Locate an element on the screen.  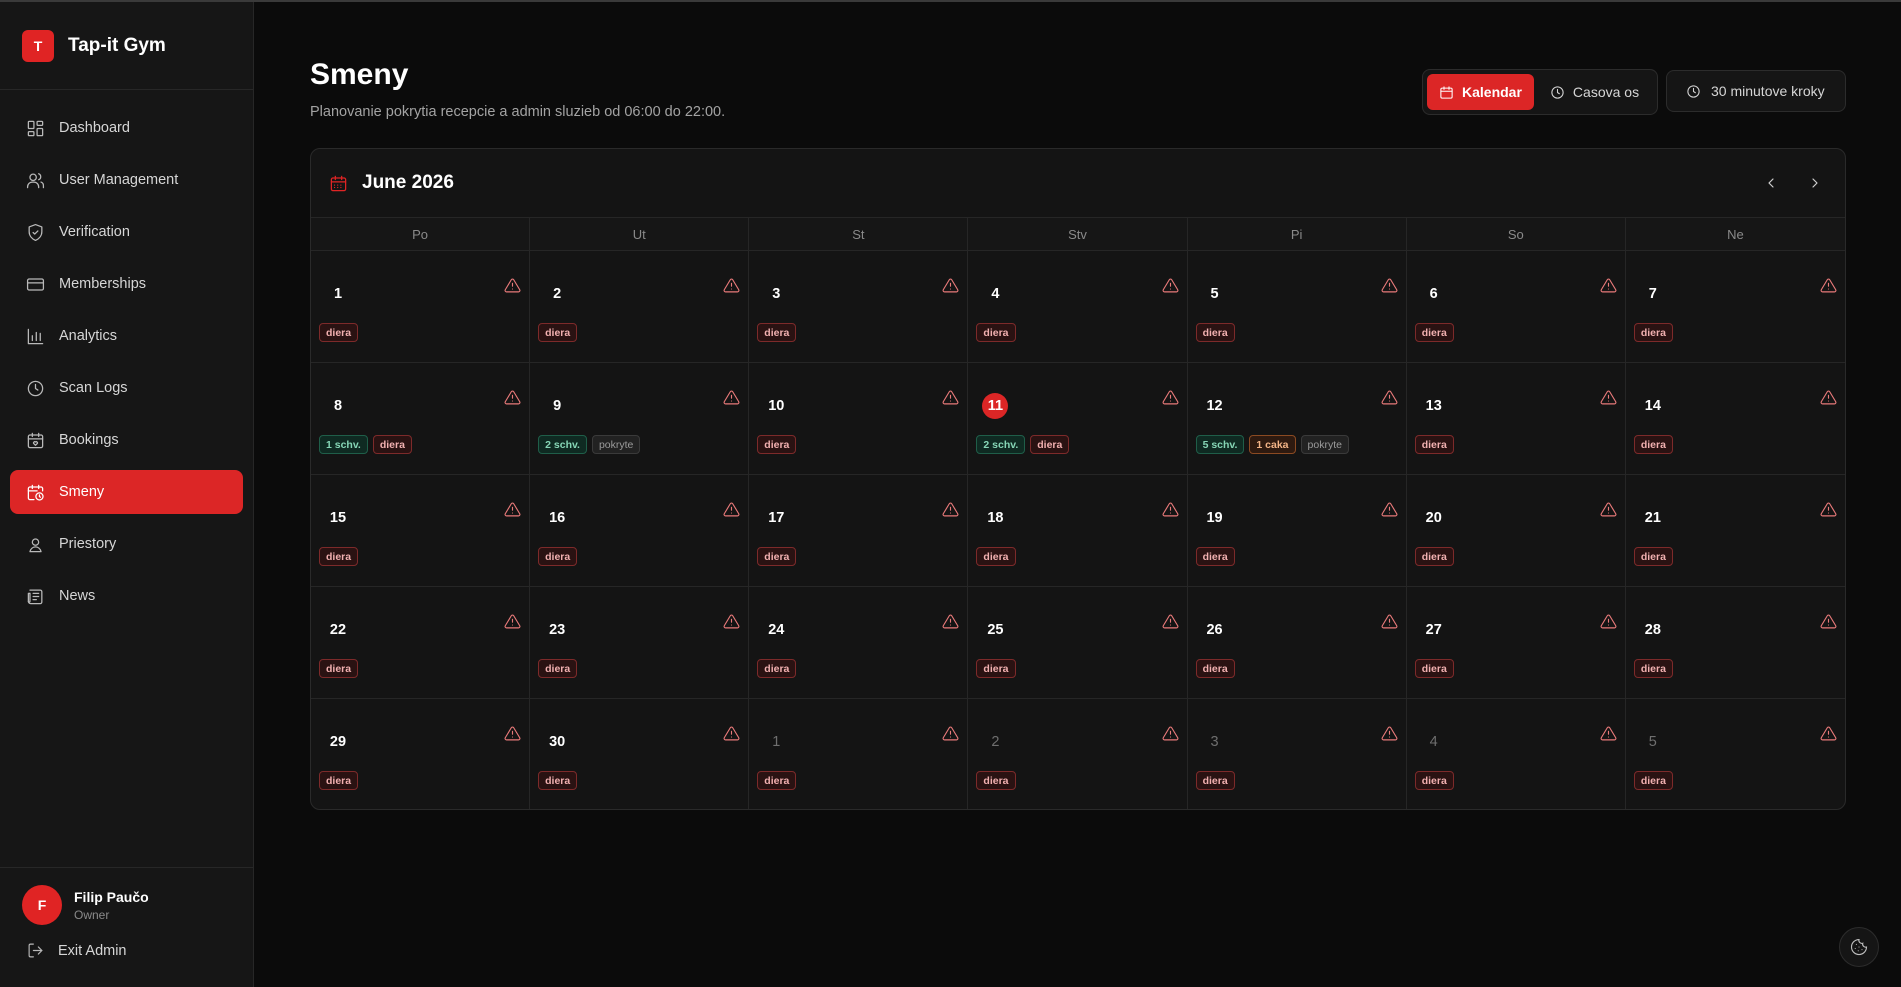
prev-month-button is located at coordinates (1771, 183).